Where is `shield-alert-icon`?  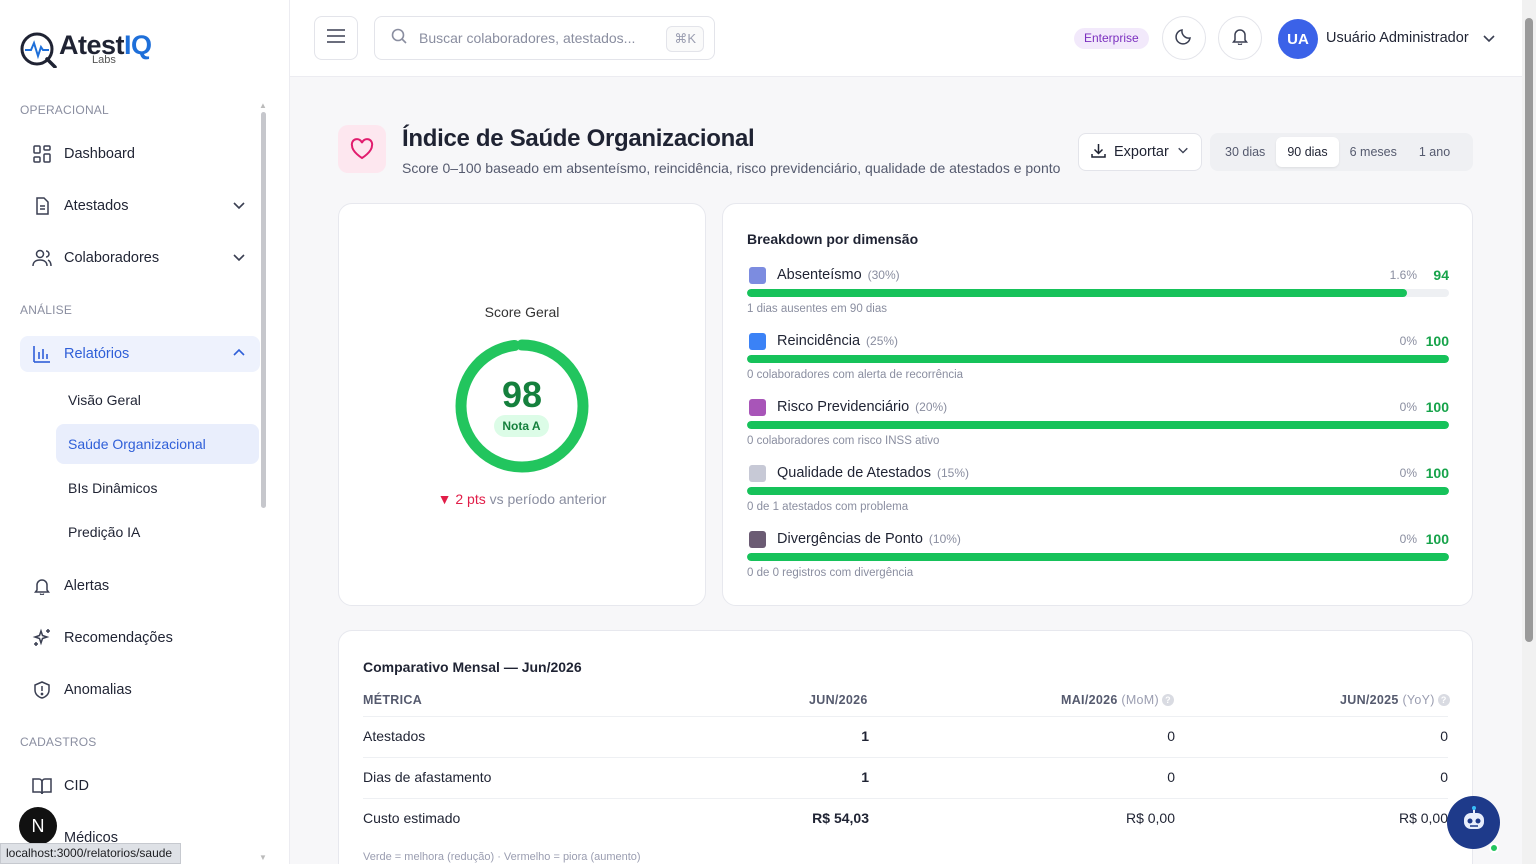
shield-alert-icon is located at coordinates (42, 690).